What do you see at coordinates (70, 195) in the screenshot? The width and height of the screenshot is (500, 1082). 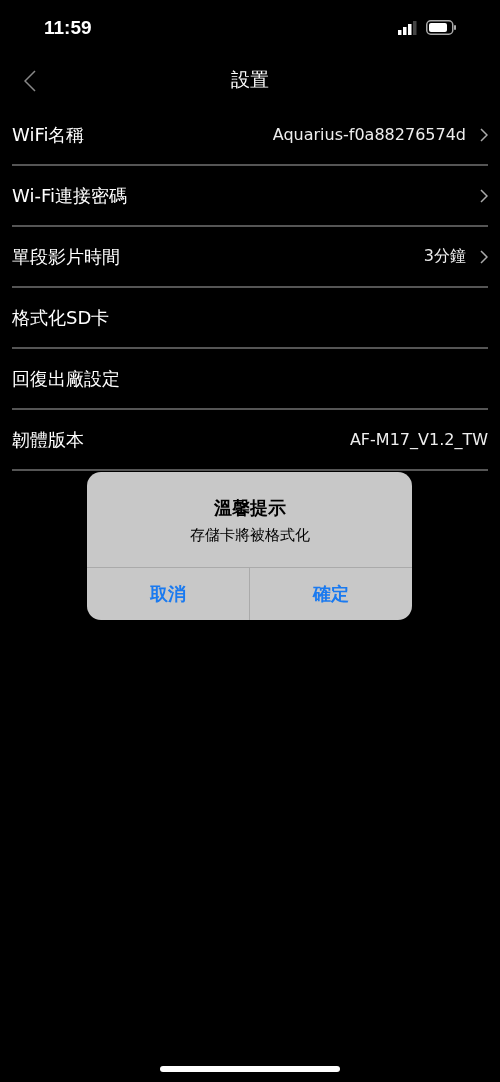 I see `setting-label: Wi-Fi連接密碼` at bounding box center [70, 195].